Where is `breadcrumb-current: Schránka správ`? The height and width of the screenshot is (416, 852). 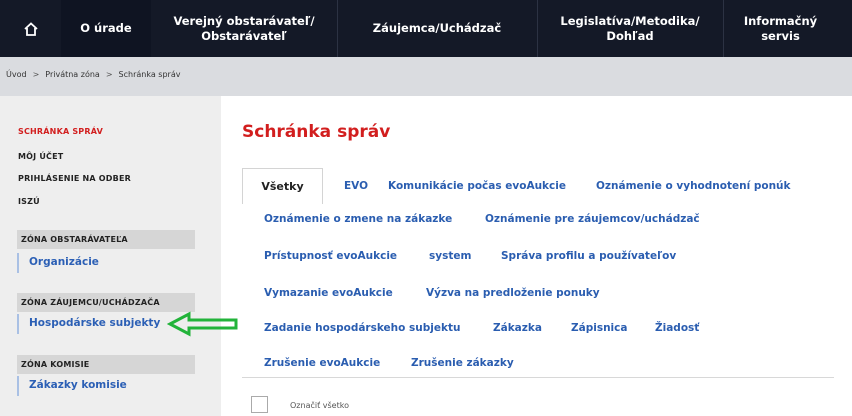
breadcrumb-current: Schránka správ is located at coordinates (149, 74).